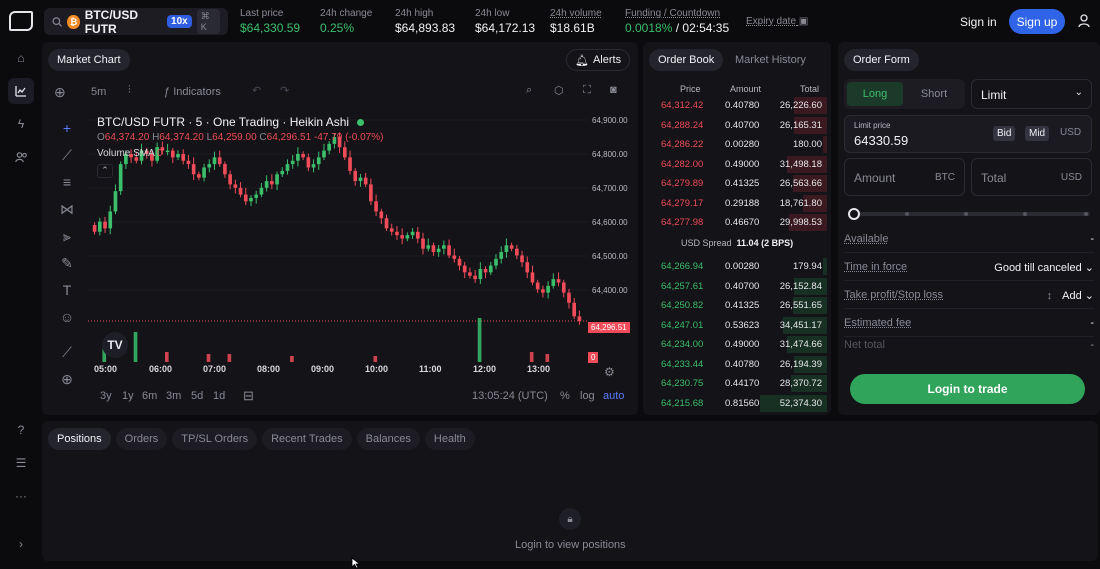  Describe the element at coordinates (485, 369) in the screenshot. I see `time-tick: 12:00` at that location.